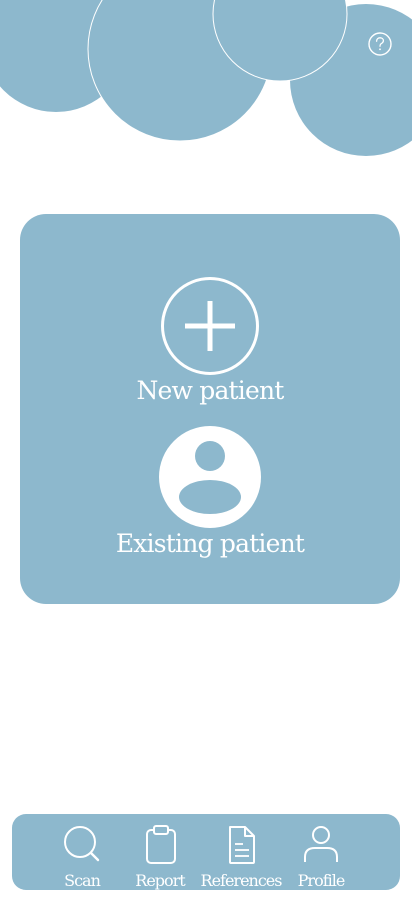 Image resolution: width=412 pixels, height=917 pixels. I want to click on search-icon, so click(82, 844).